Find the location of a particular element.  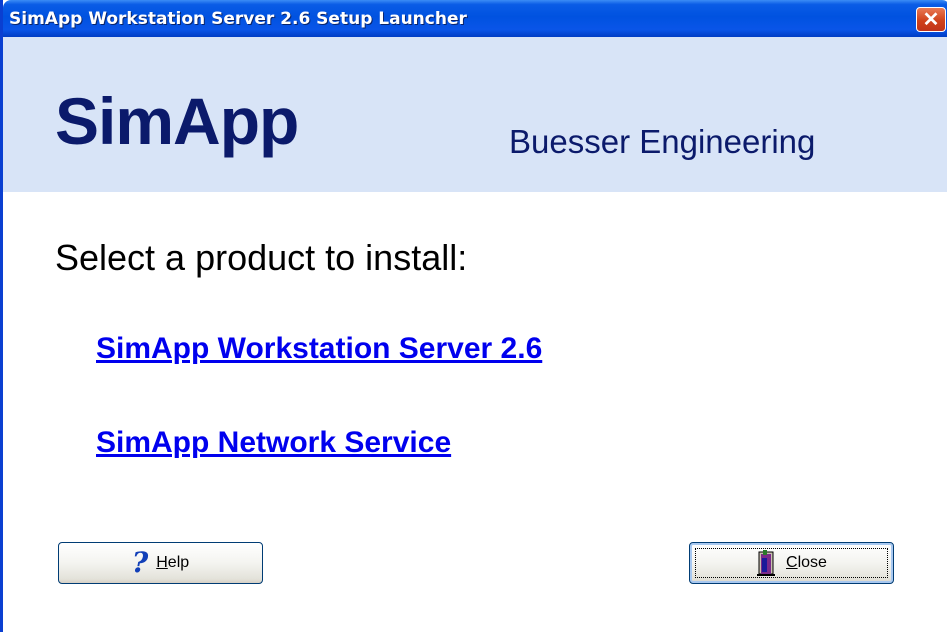

brand-logo-text: SimApp is located at coordinates (177, 121).